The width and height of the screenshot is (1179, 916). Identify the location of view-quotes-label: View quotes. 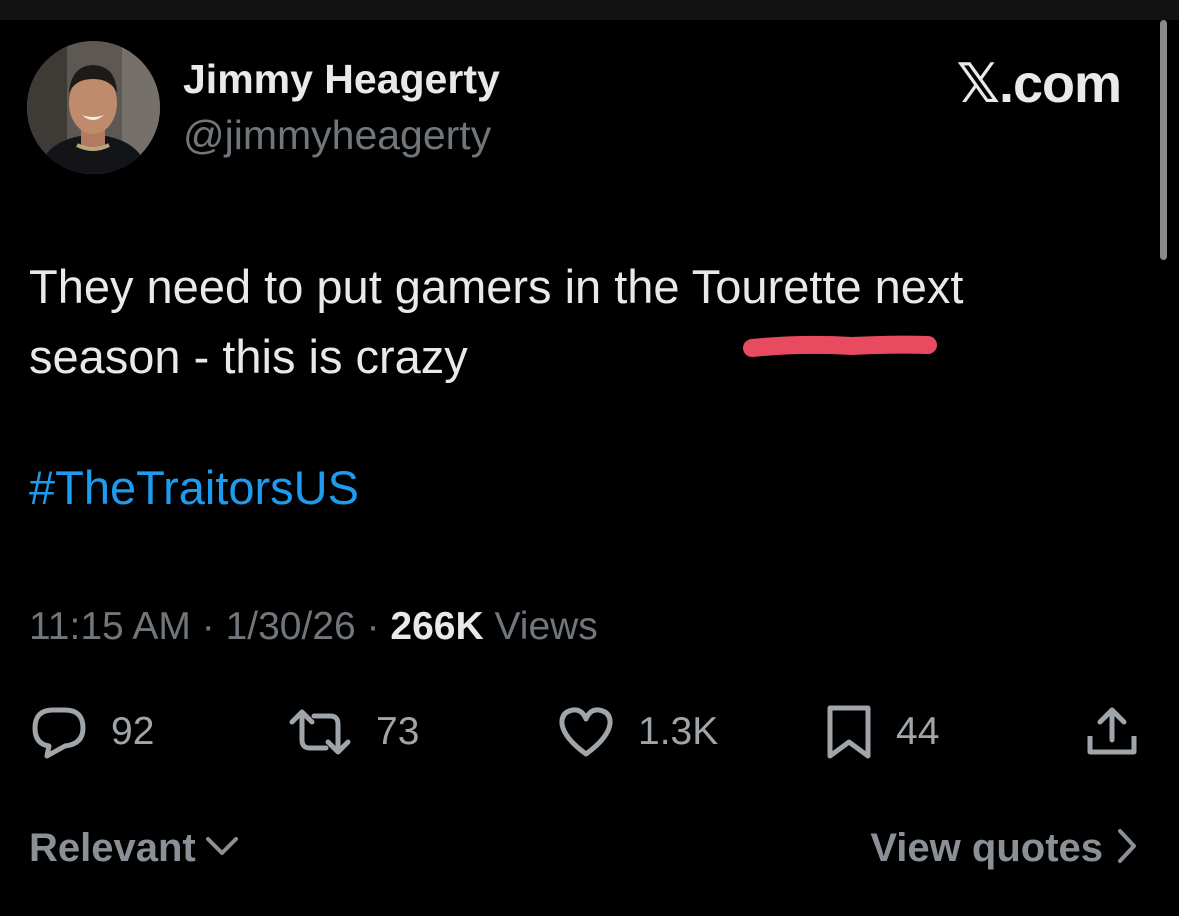
(986, 848).